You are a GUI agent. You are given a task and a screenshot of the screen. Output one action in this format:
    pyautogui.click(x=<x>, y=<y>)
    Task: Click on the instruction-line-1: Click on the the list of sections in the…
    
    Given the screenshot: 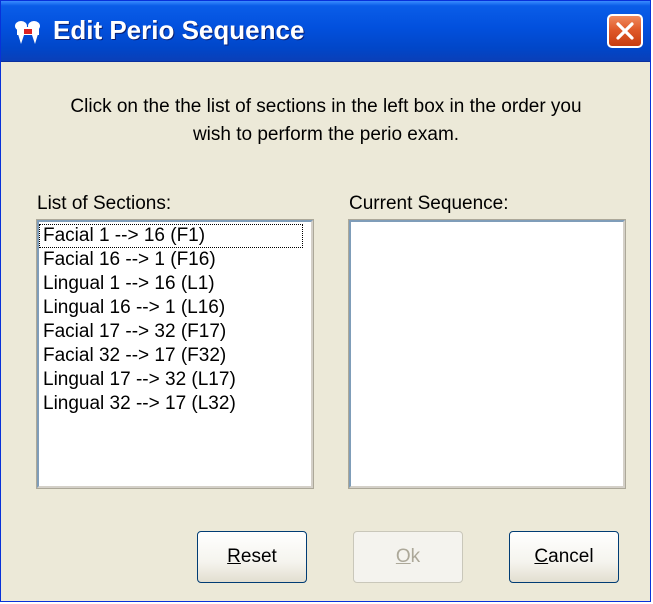 What is the action you would take?
    pyautogui.click(x=326, y=106)
    